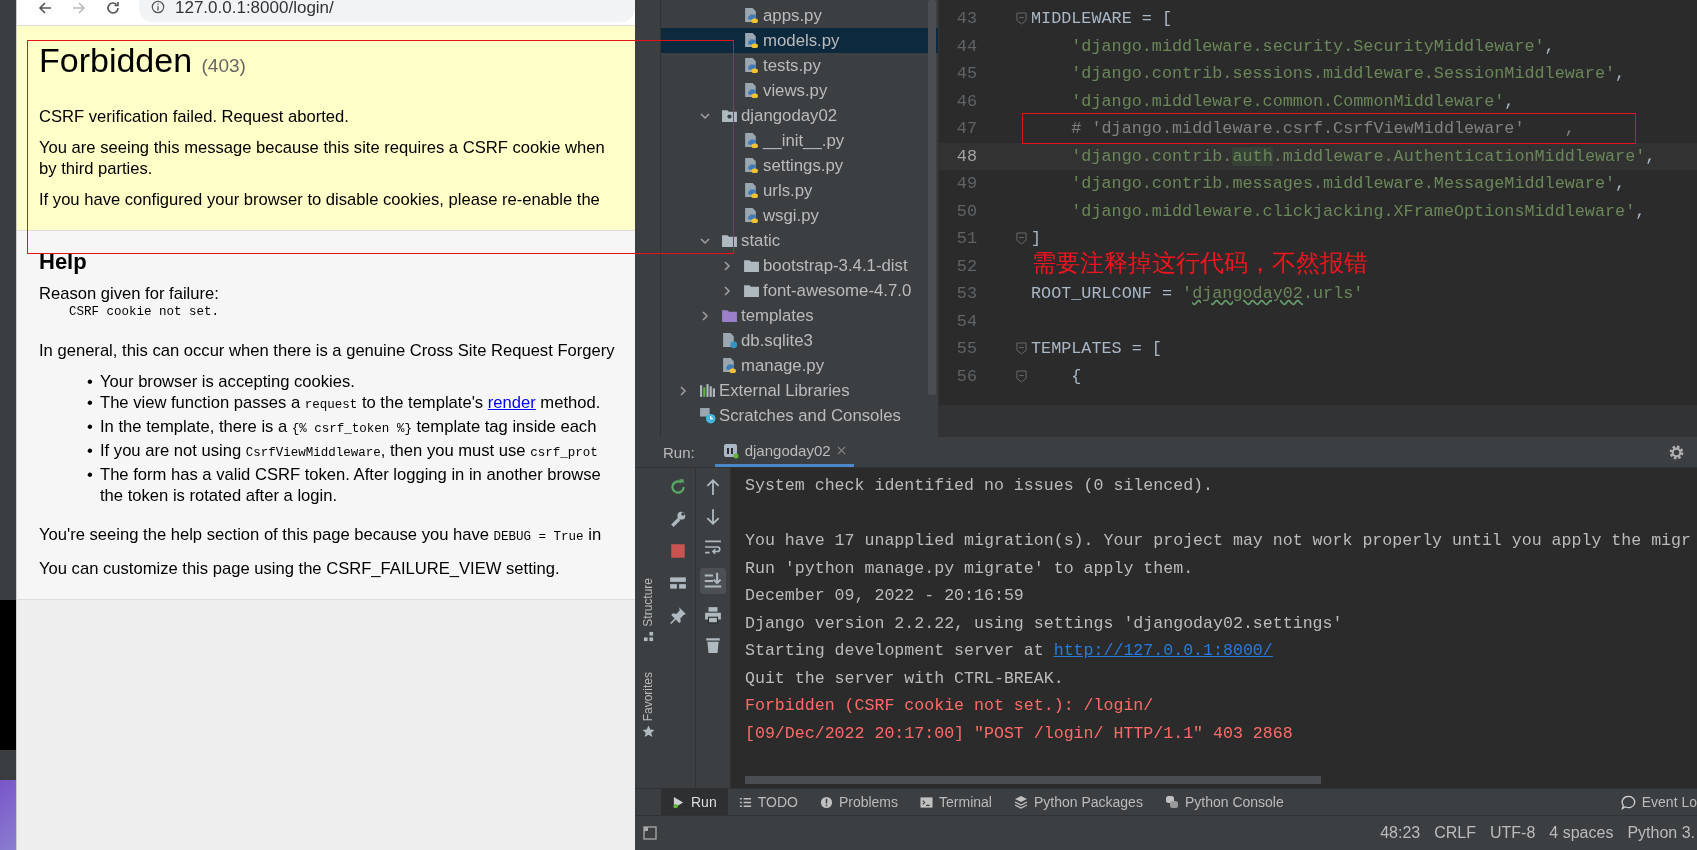 The height and width of the screenshot is (850, 1697). I want to click on settings-icon, so click(1676, 452).